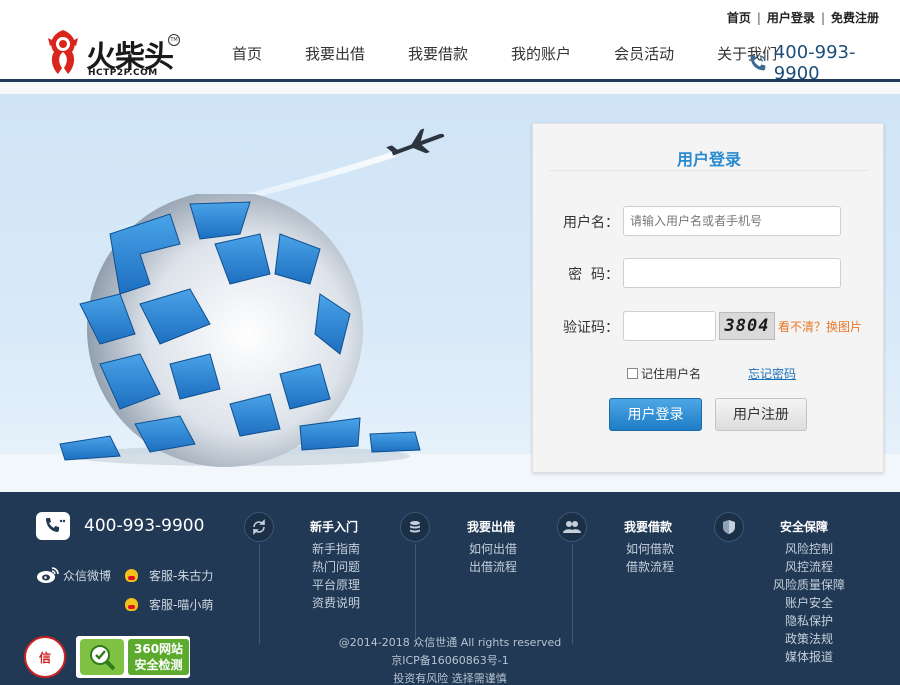 This screenshot has height=685, width=900. What do you see at coordinates (123, 73) in the screenshot?
I see `logo-subtext: HCTP2P.COM` at bounding box center [123, 73].